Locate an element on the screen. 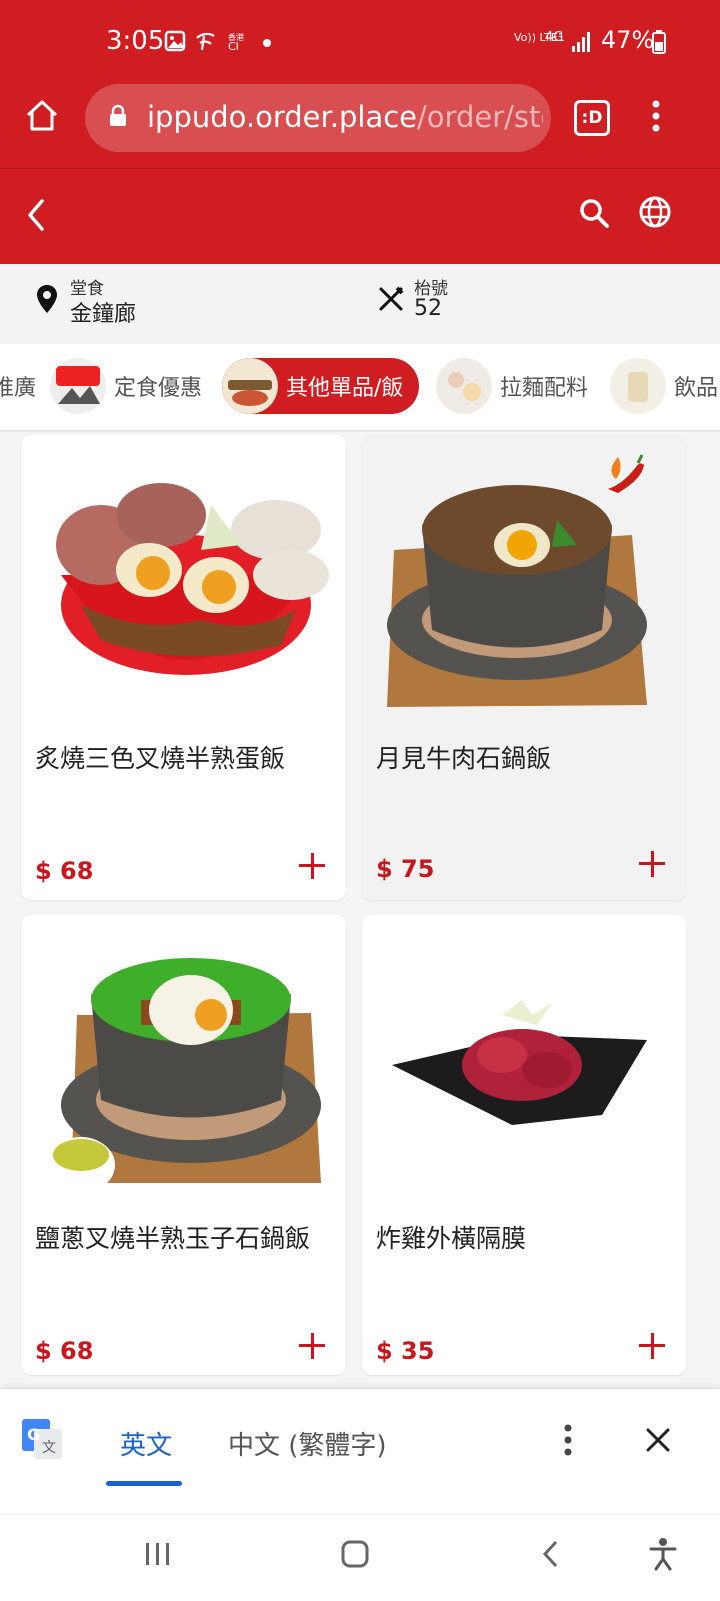 The image size is (720, 1601). category-tabs: 推廣 定食優惠 其他單品/飯 拉麵配料 飲品 is located at coordinates (360, 388).